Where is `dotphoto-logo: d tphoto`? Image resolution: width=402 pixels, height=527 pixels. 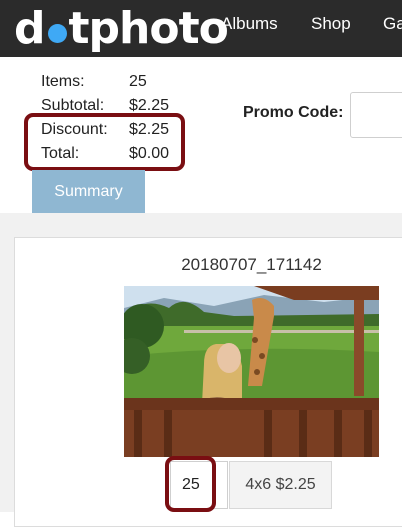
dotphoto-logo: d tphoto is located at coordinates (121, 28).